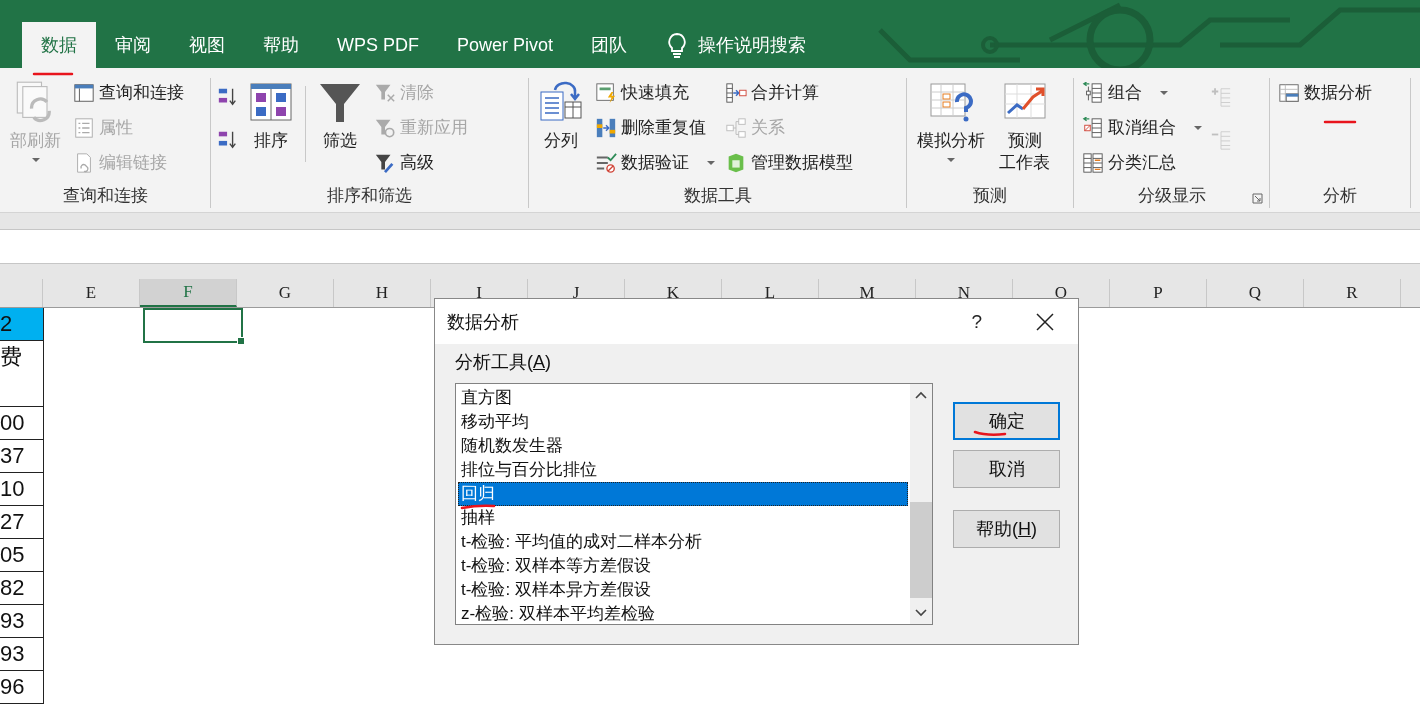 The height and width of the screenshot is (706, 1420). I want to click on list-item: t-检验: 双样本等方差假设, so click(683, 566).